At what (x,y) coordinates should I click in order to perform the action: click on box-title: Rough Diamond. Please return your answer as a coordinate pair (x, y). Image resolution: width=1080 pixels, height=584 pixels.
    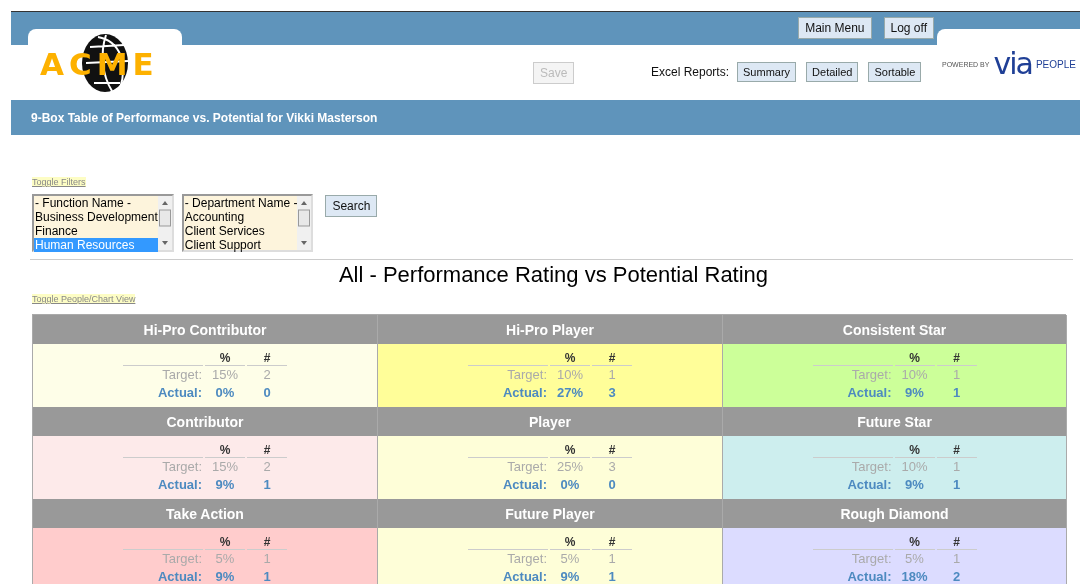
    Looking at the image, I should click on (894, 513).